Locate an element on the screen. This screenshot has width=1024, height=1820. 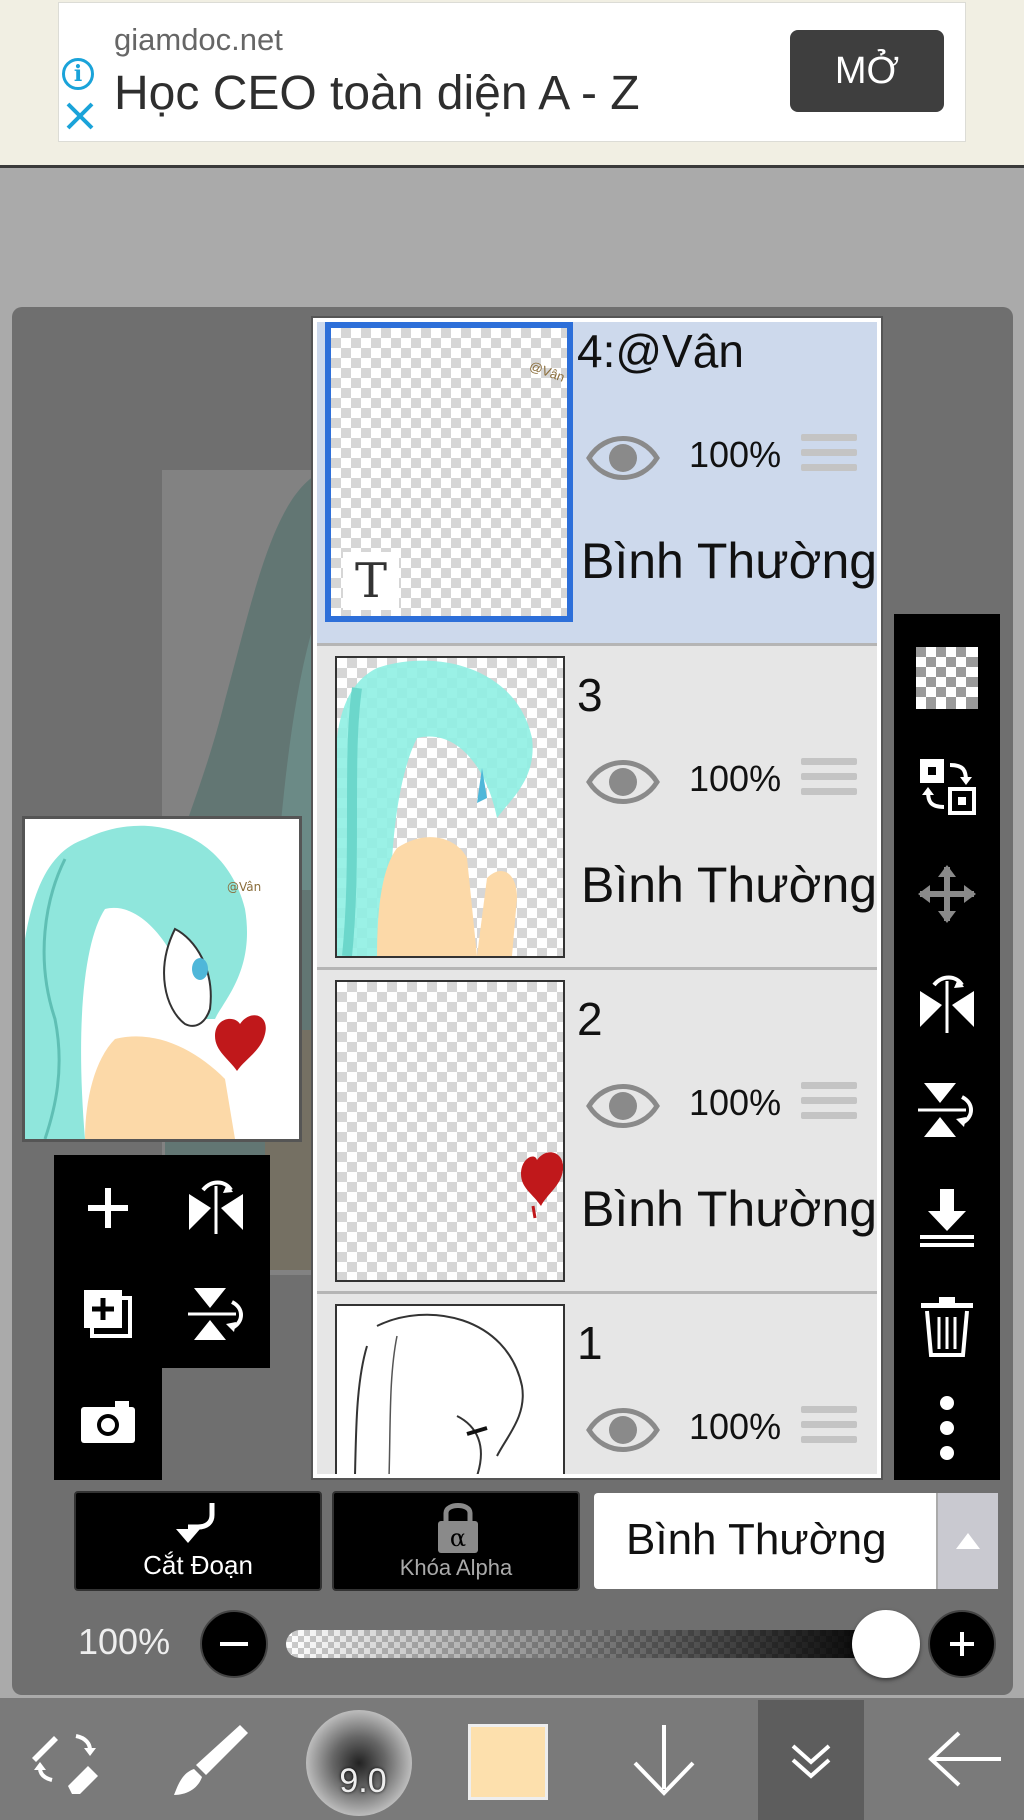
lock-icon: α is located at coordinates (458, 1528).